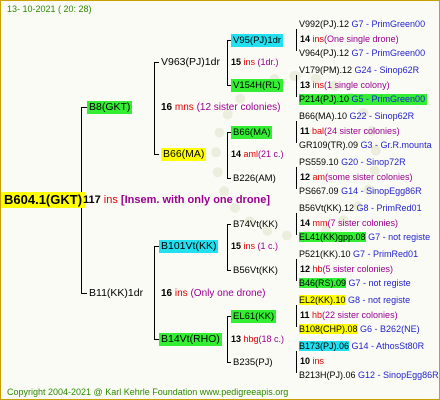 The width and height of the screenshot is (440, 400). What do you see at coordinates (110, 107) in the screenshot?
I see `queen-gen1-0: B8(GKT)` at bounding box center [110, 107].